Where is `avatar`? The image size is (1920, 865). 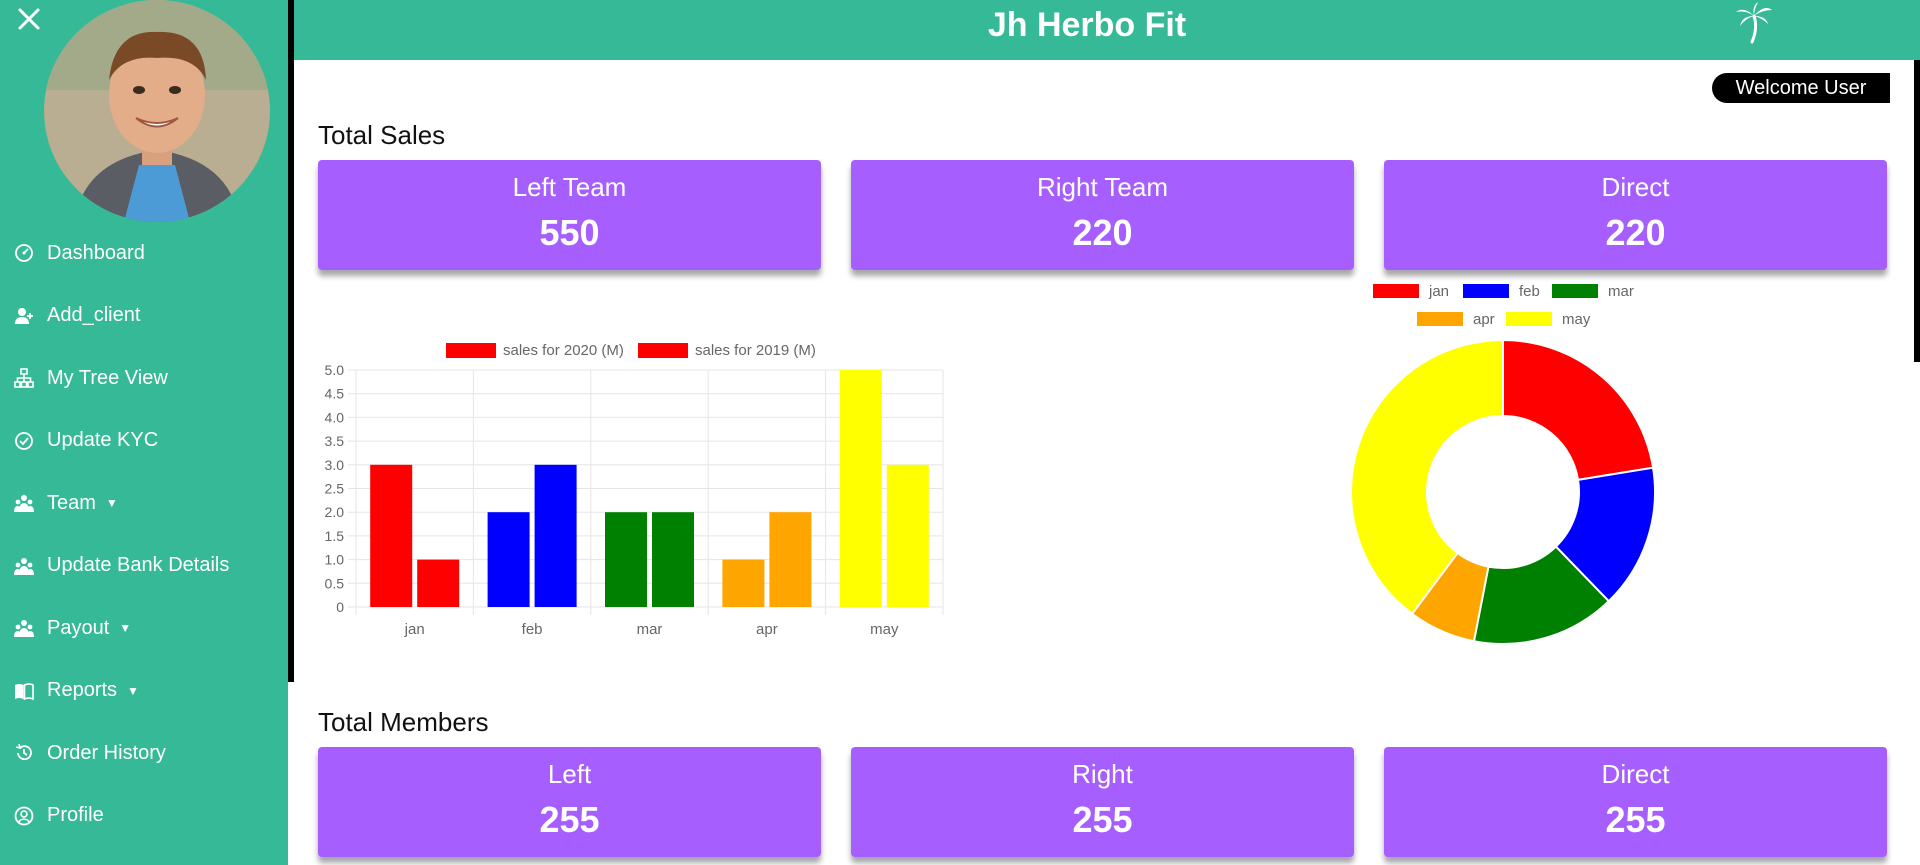
avatar is located at coordinates (157, 111).